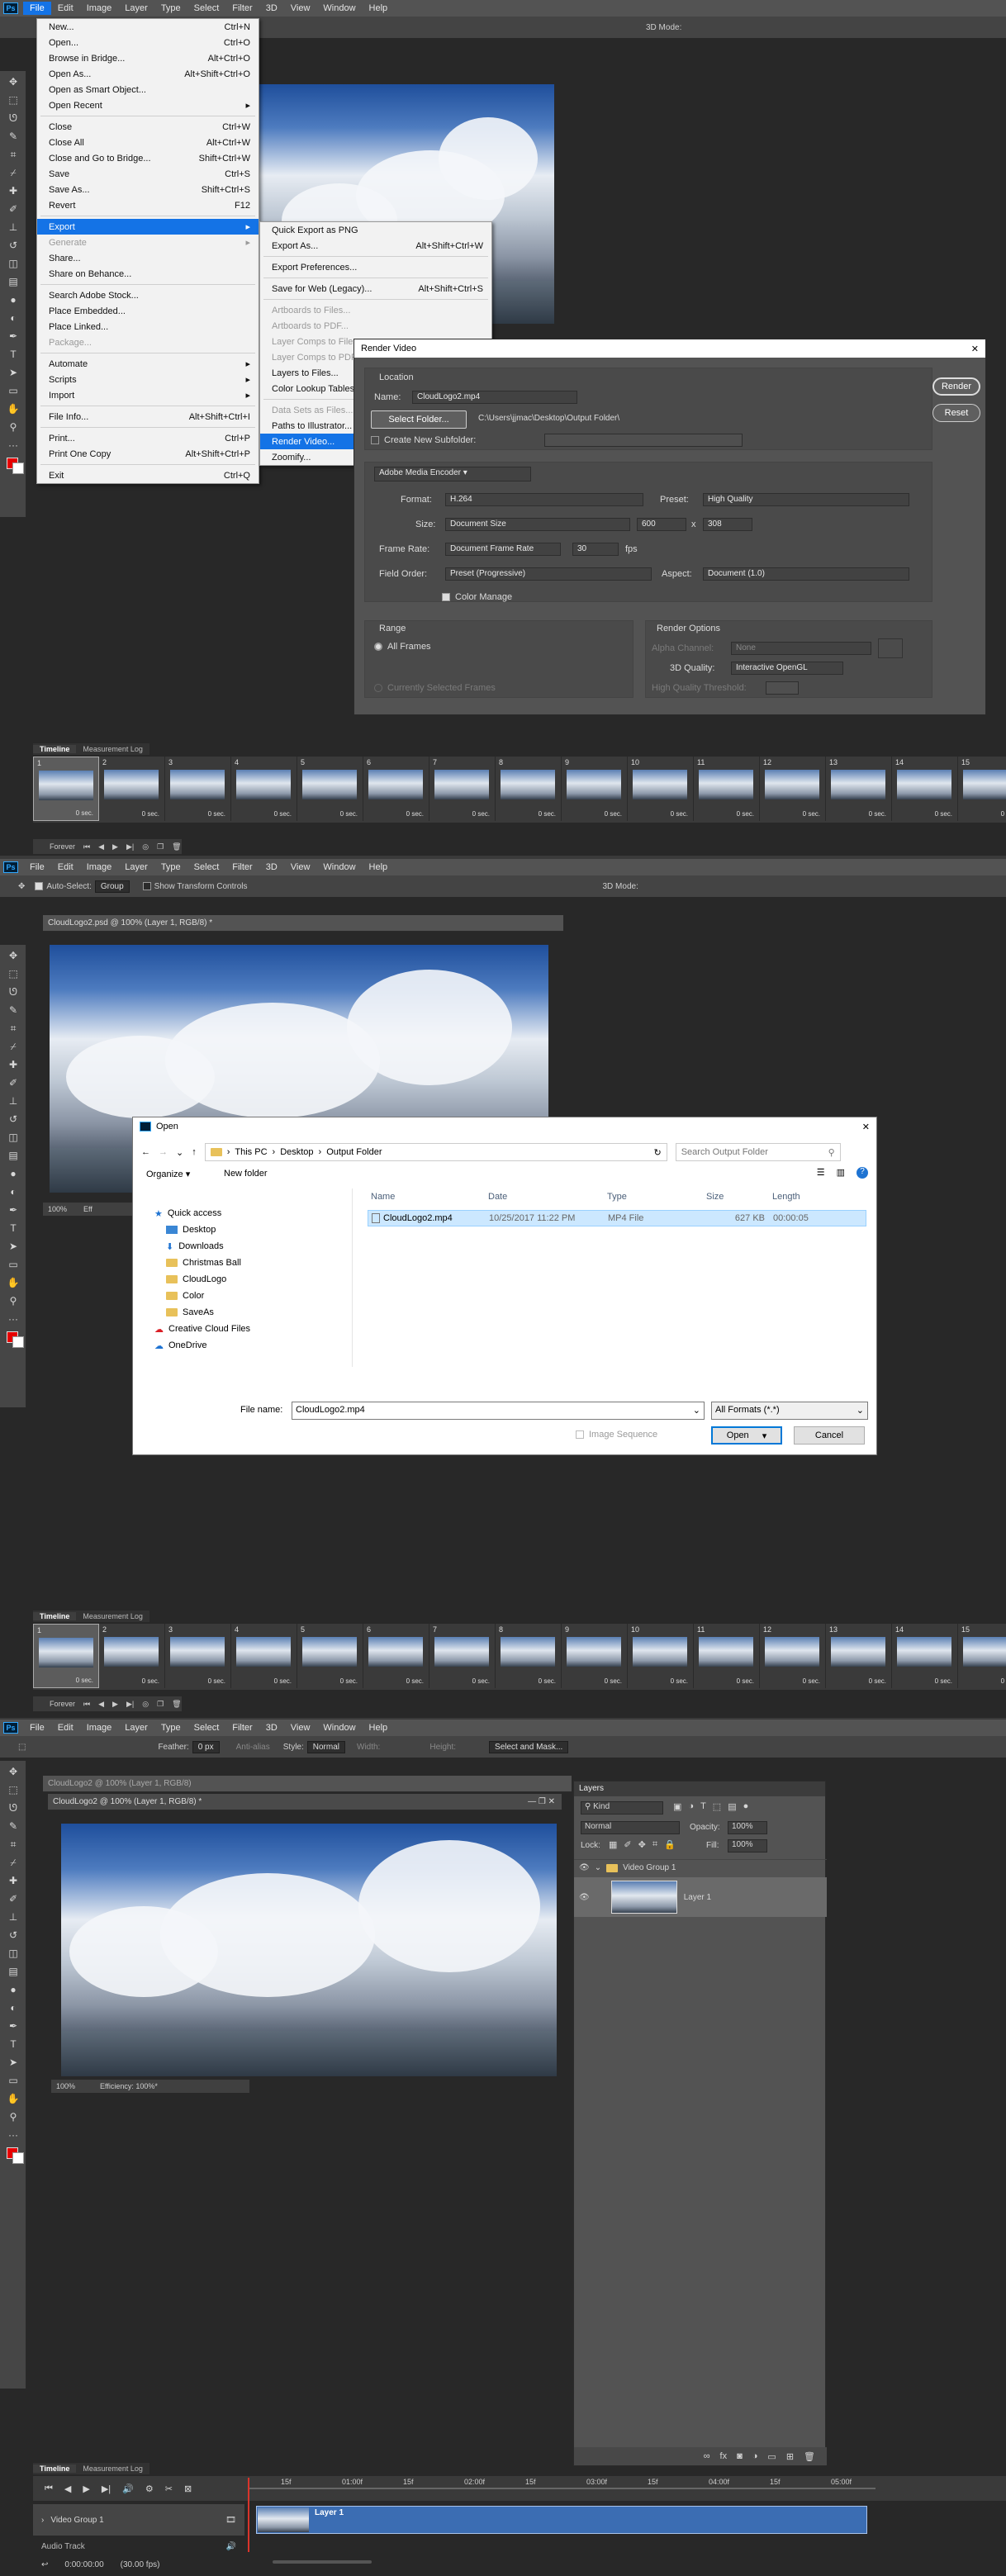  I want to click on marquee-option-icon: ⬚, so click(22, 1747).